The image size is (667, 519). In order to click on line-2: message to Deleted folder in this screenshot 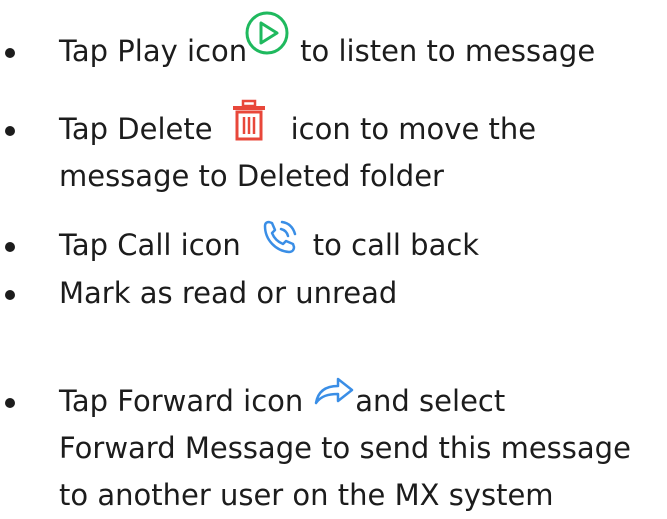, I will do `click(251, 176)`.